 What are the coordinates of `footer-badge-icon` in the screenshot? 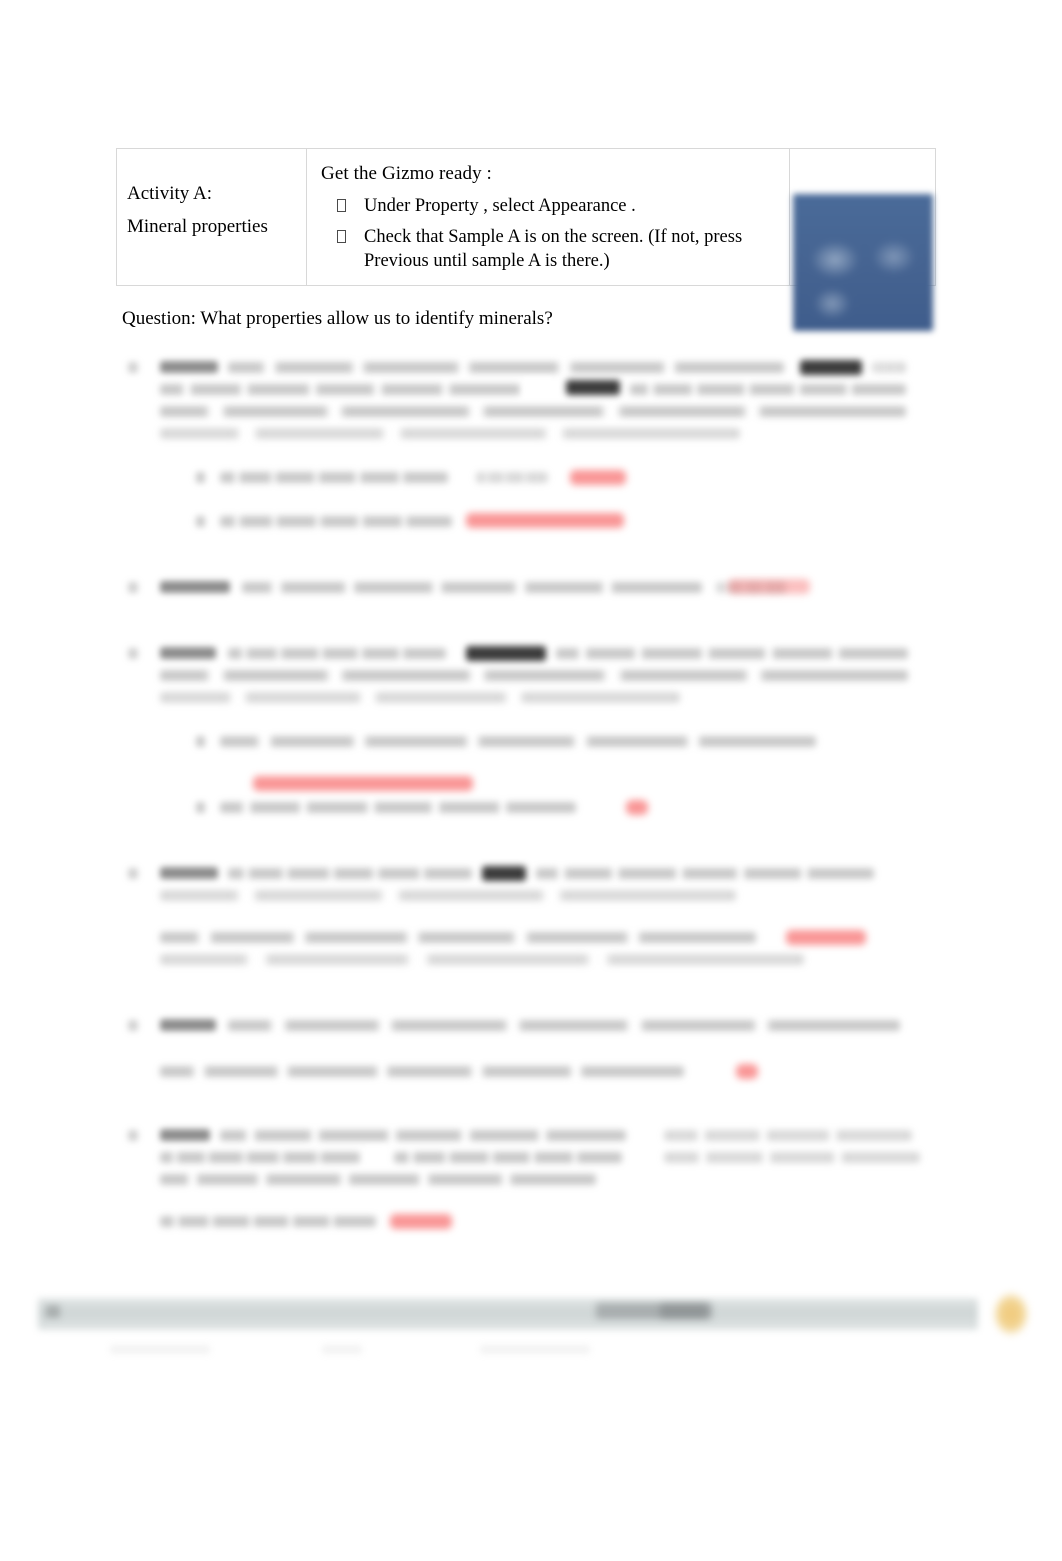 It's located at (1011, 1314).